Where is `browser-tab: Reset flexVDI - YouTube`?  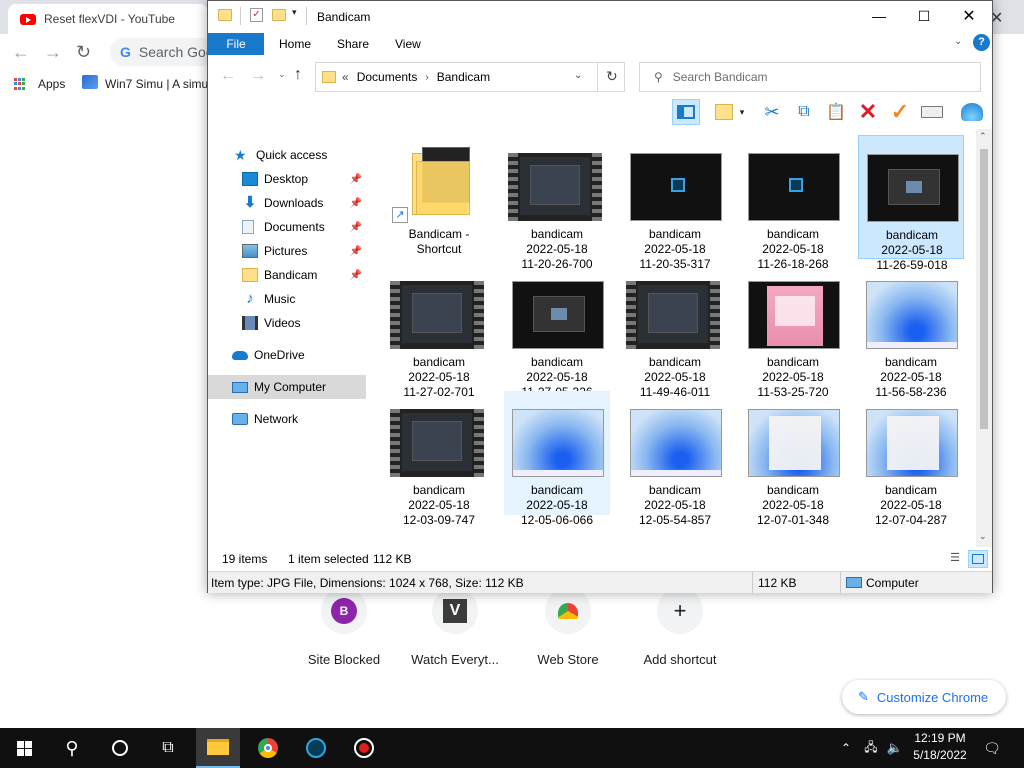 browser-tab: Reset flexVDI - YouTube is located at coordinates (108, 19).